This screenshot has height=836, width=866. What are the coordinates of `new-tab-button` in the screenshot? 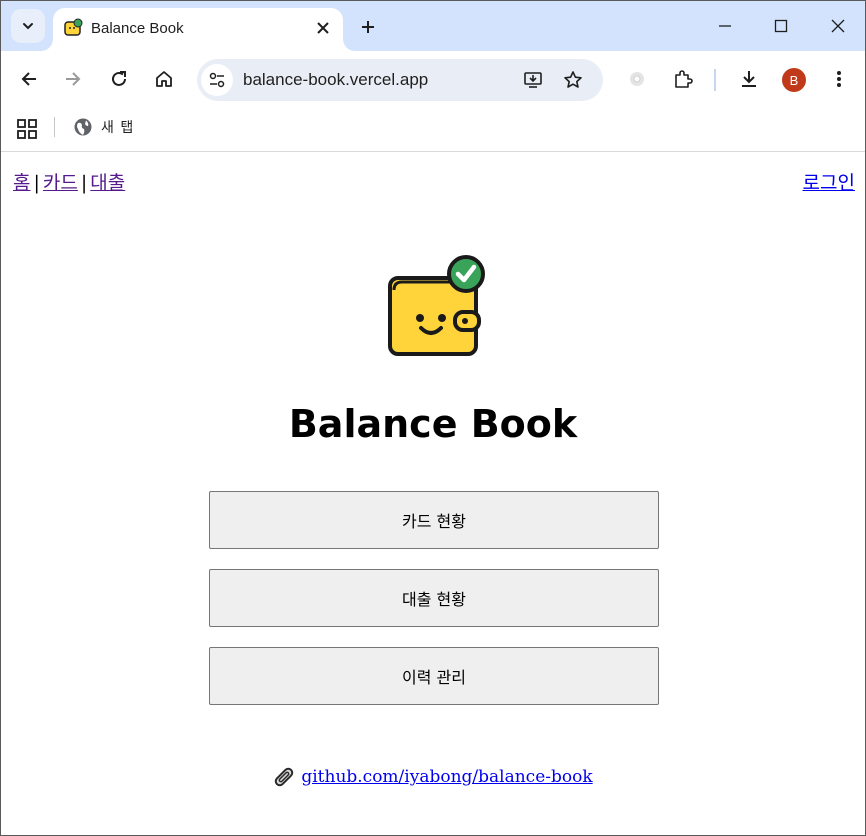 It's located at (368, 27).